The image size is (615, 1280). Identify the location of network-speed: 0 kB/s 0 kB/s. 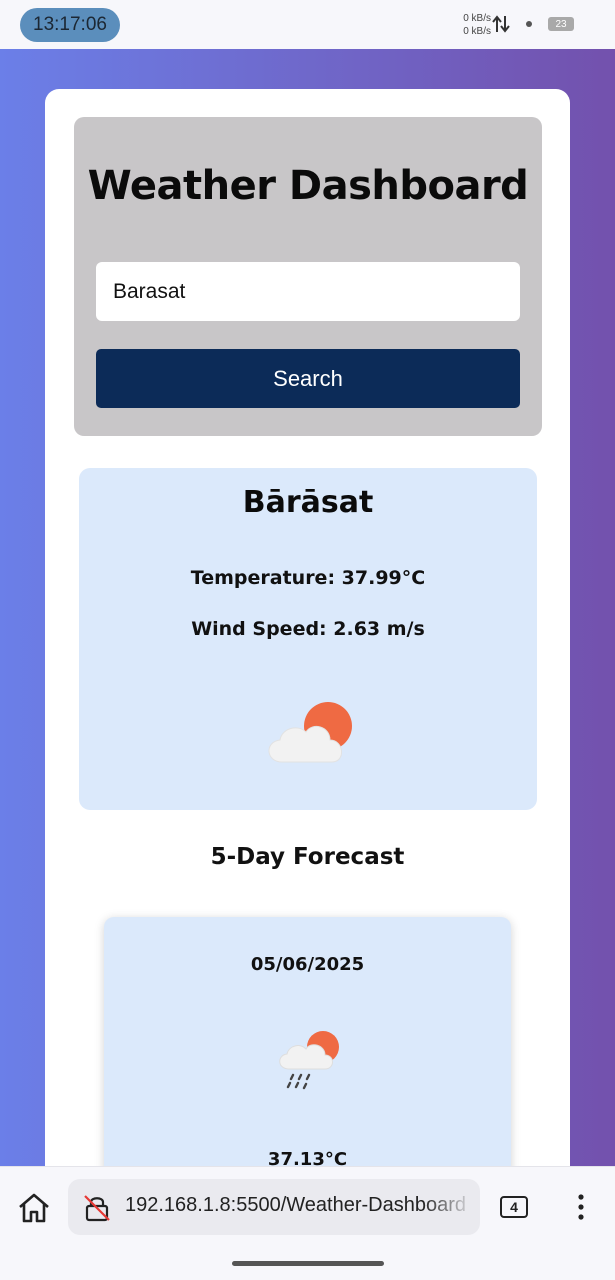
(471, 25).